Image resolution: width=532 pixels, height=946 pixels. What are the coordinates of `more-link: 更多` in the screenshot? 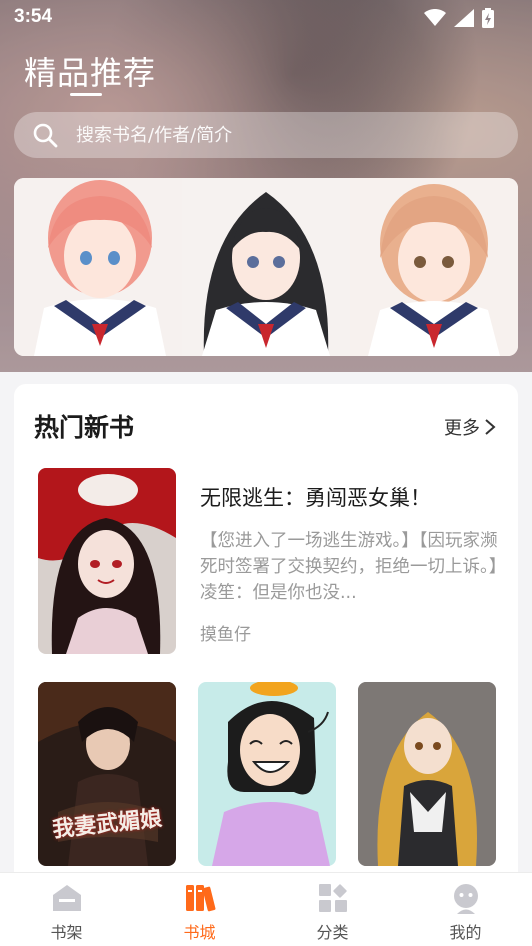 It's located at (470, 427).